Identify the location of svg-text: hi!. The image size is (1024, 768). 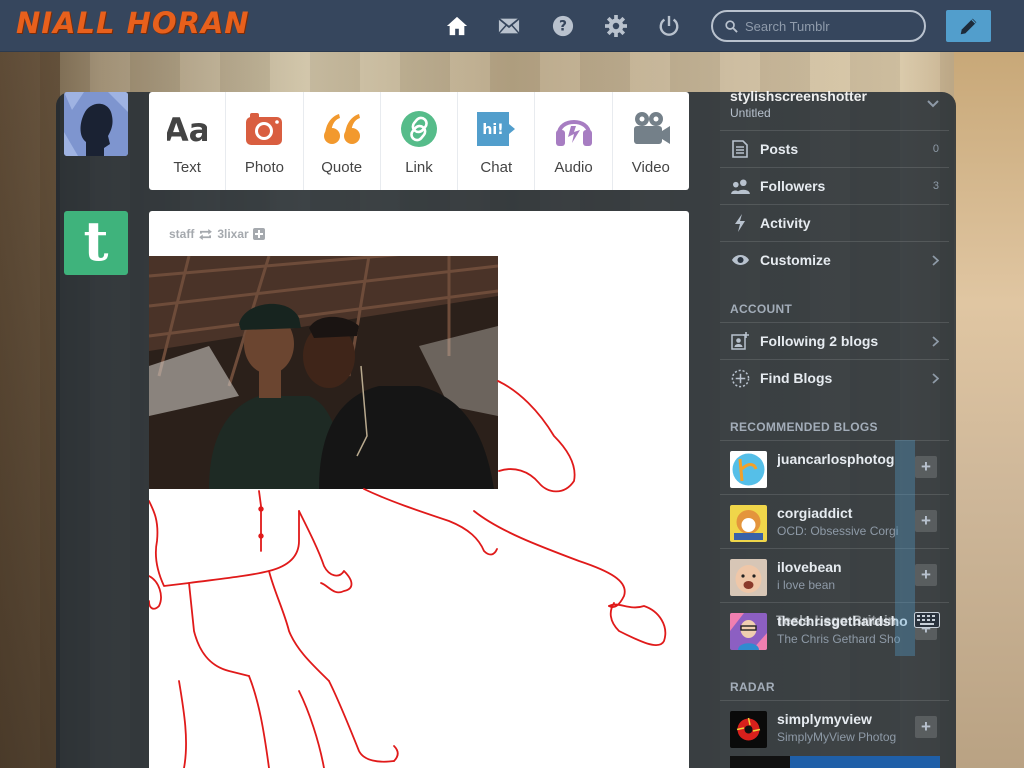
(493, 130).